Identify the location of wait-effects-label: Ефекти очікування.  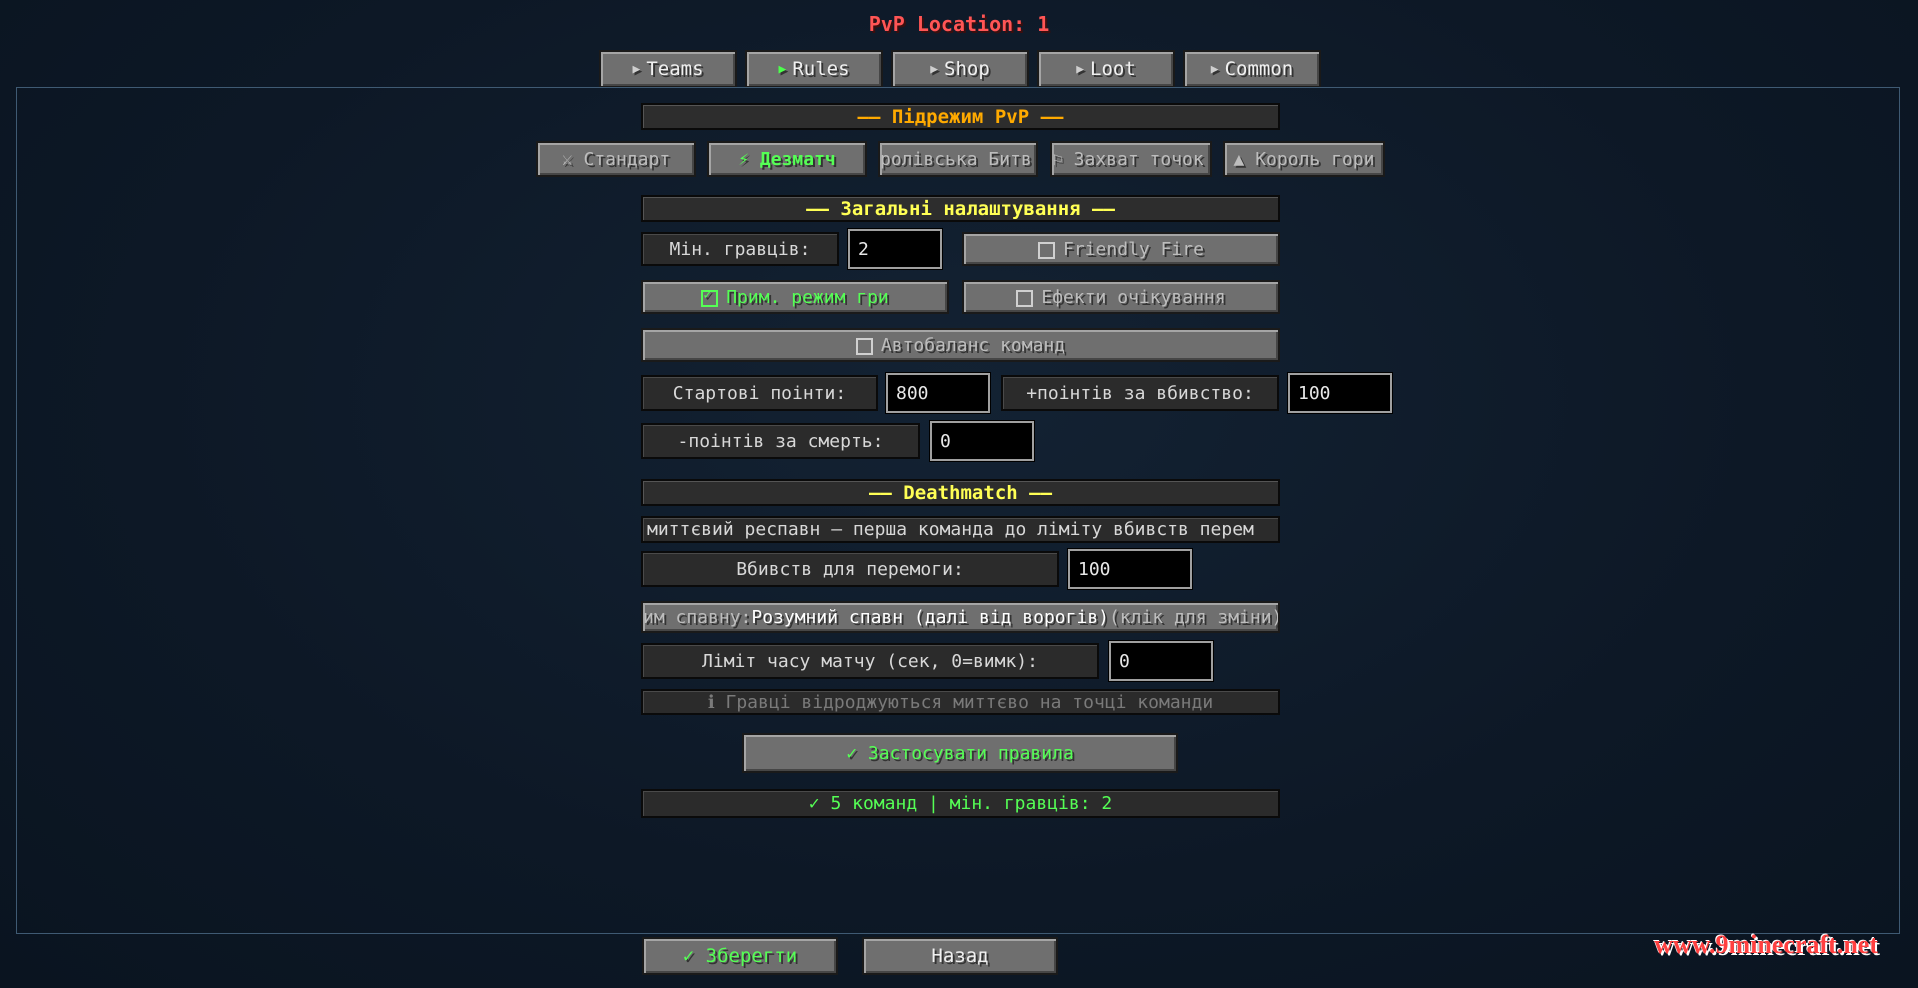
(1133, 297).